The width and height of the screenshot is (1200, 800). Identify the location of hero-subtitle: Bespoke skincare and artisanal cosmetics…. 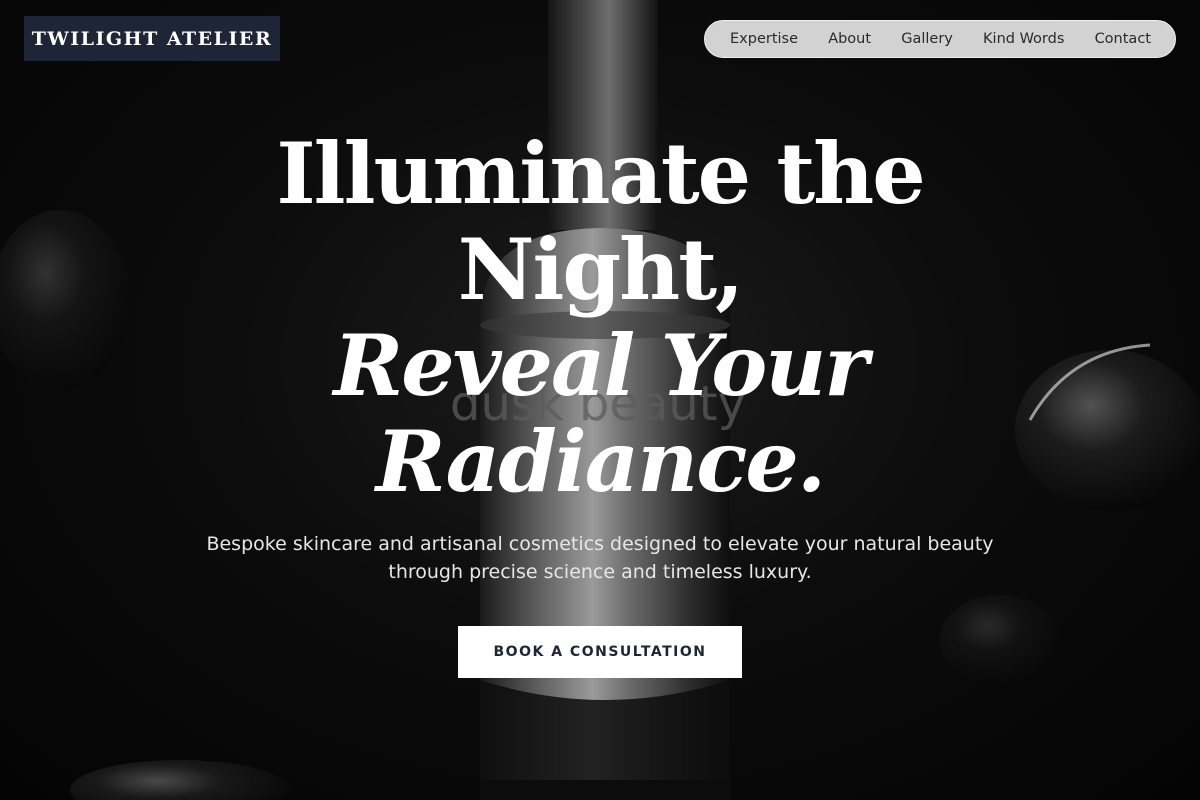
(600, 558).